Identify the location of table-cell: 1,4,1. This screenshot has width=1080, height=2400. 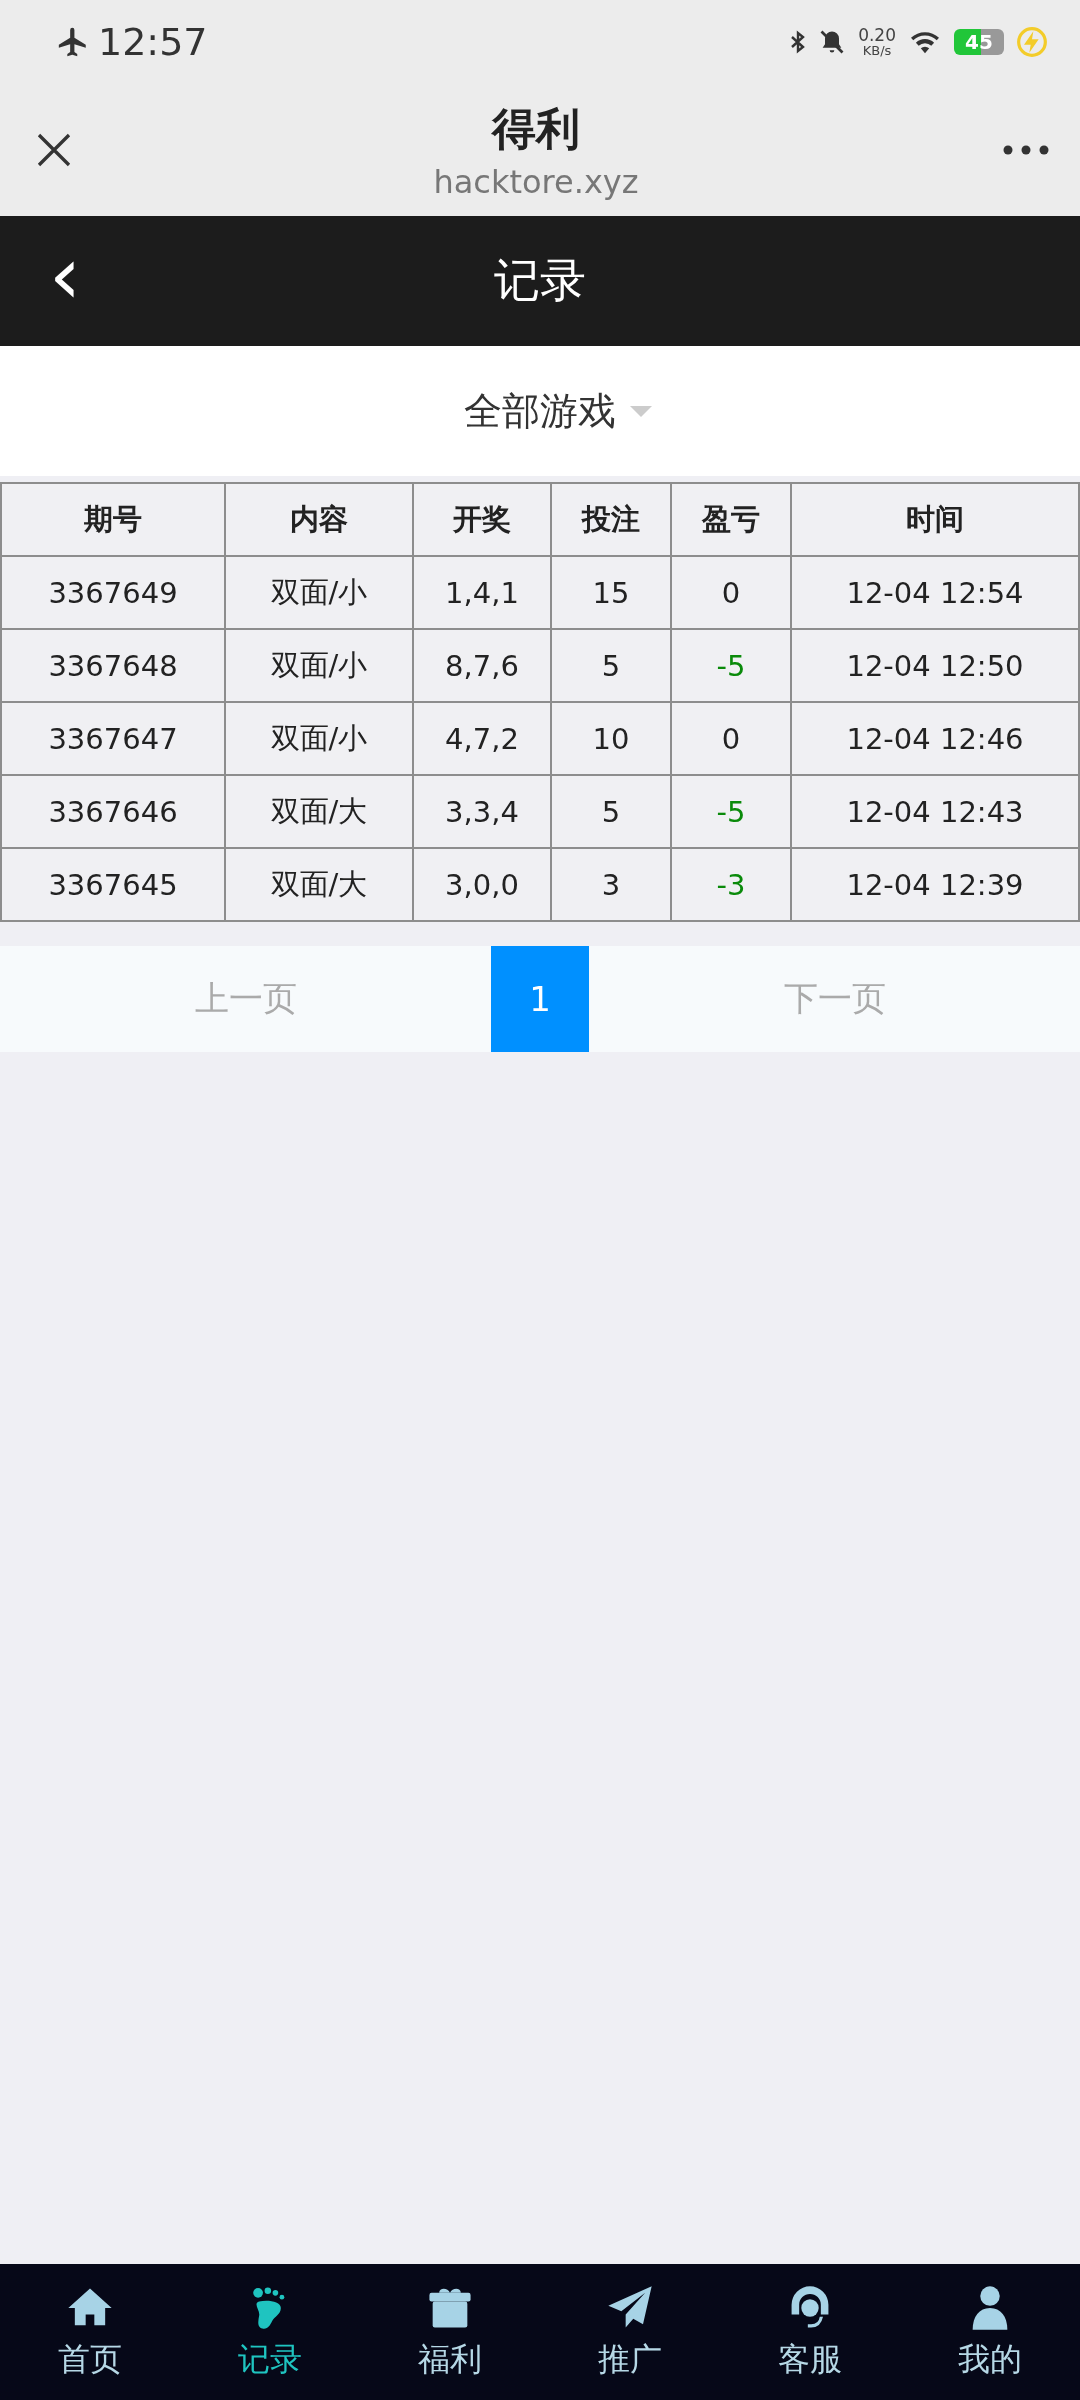
(482, 592).